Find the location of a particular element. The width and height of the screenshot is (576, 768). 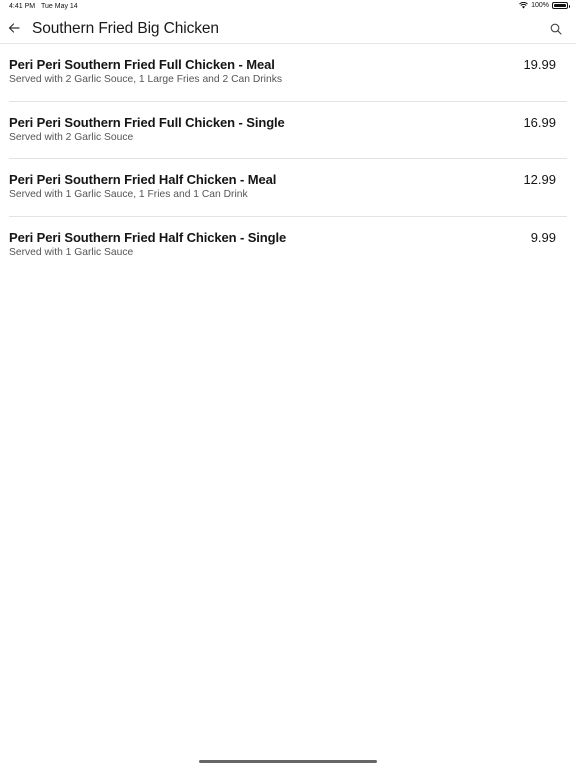

item-price: 12.99 is located at coordinates (539, 179).